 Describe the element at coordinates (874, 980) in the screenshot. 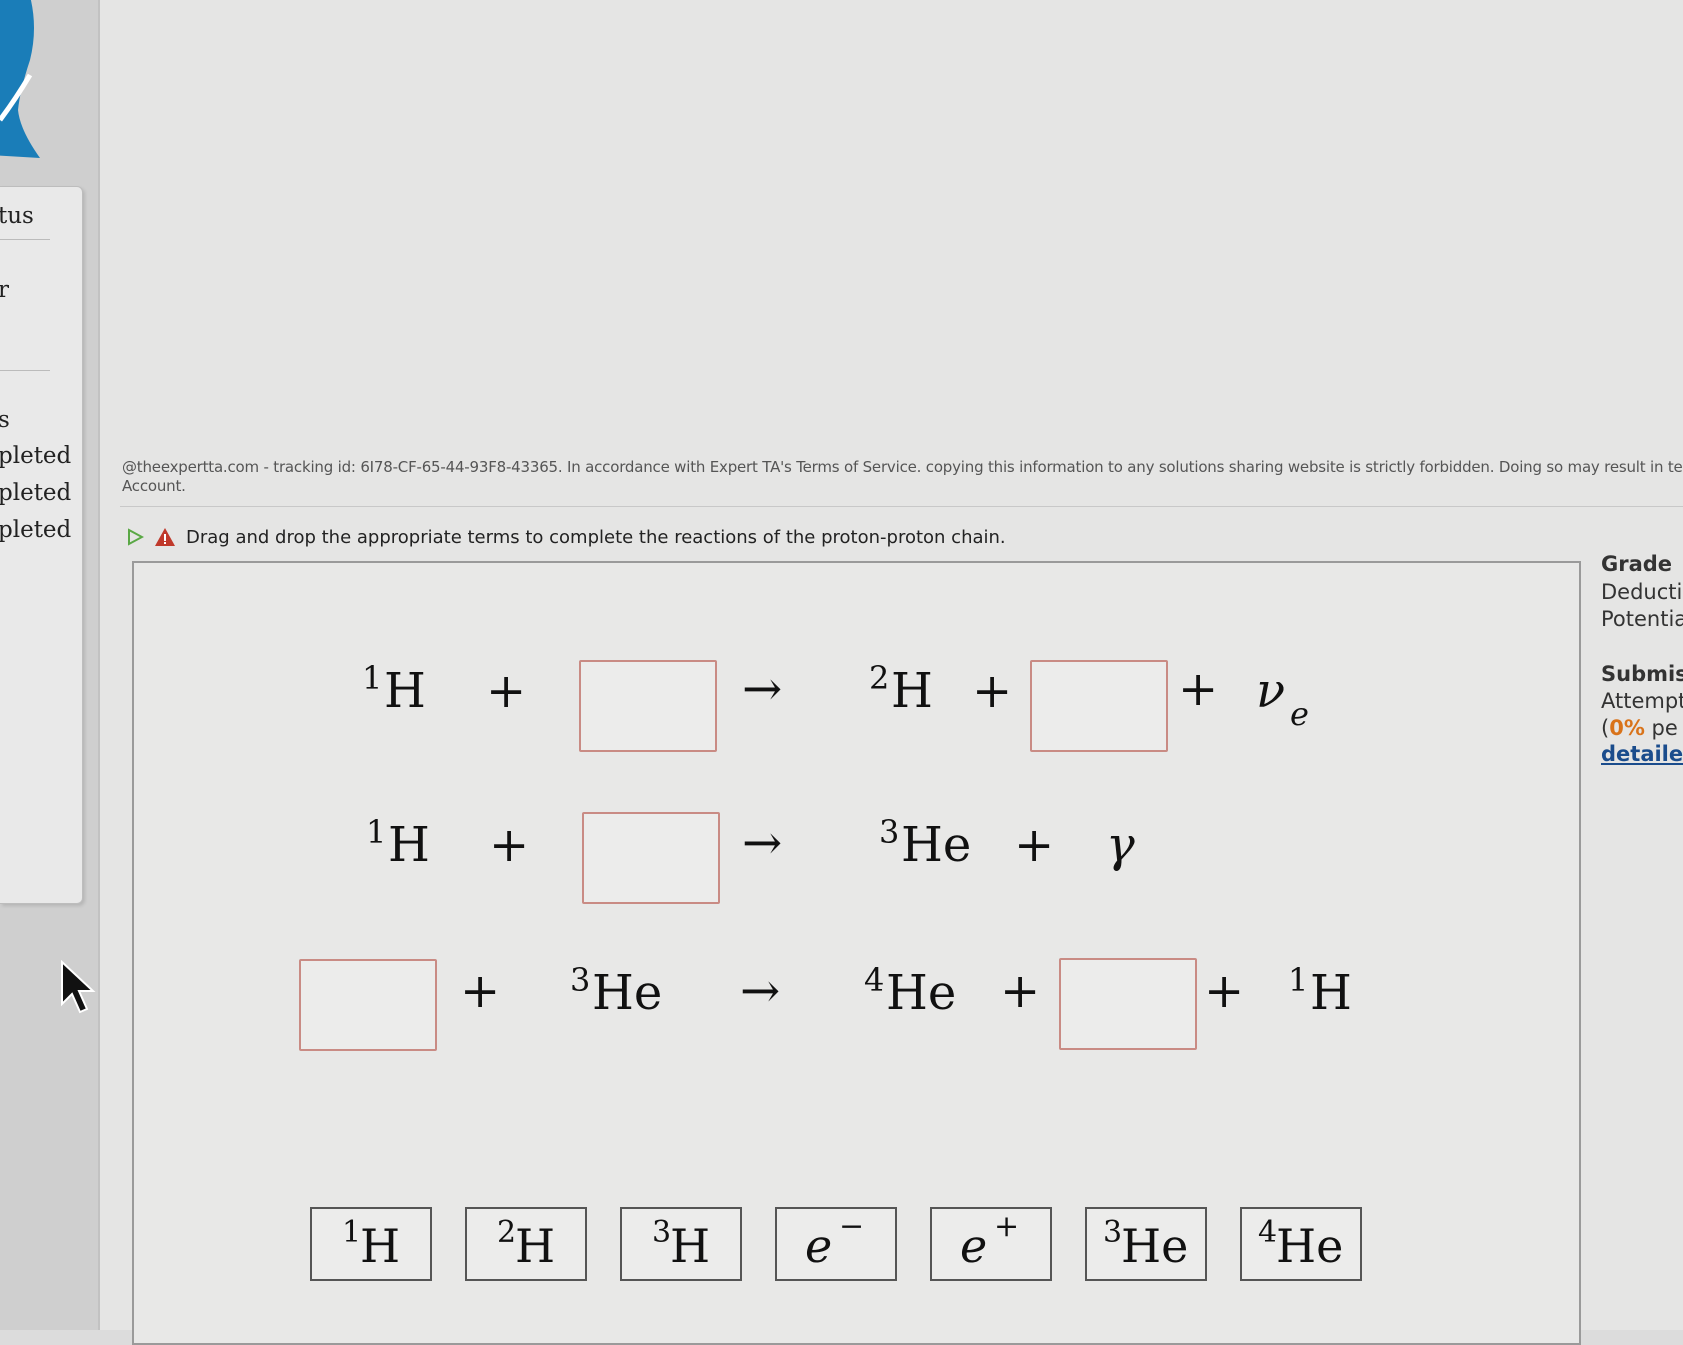

I see `superscript: 4` at that location.